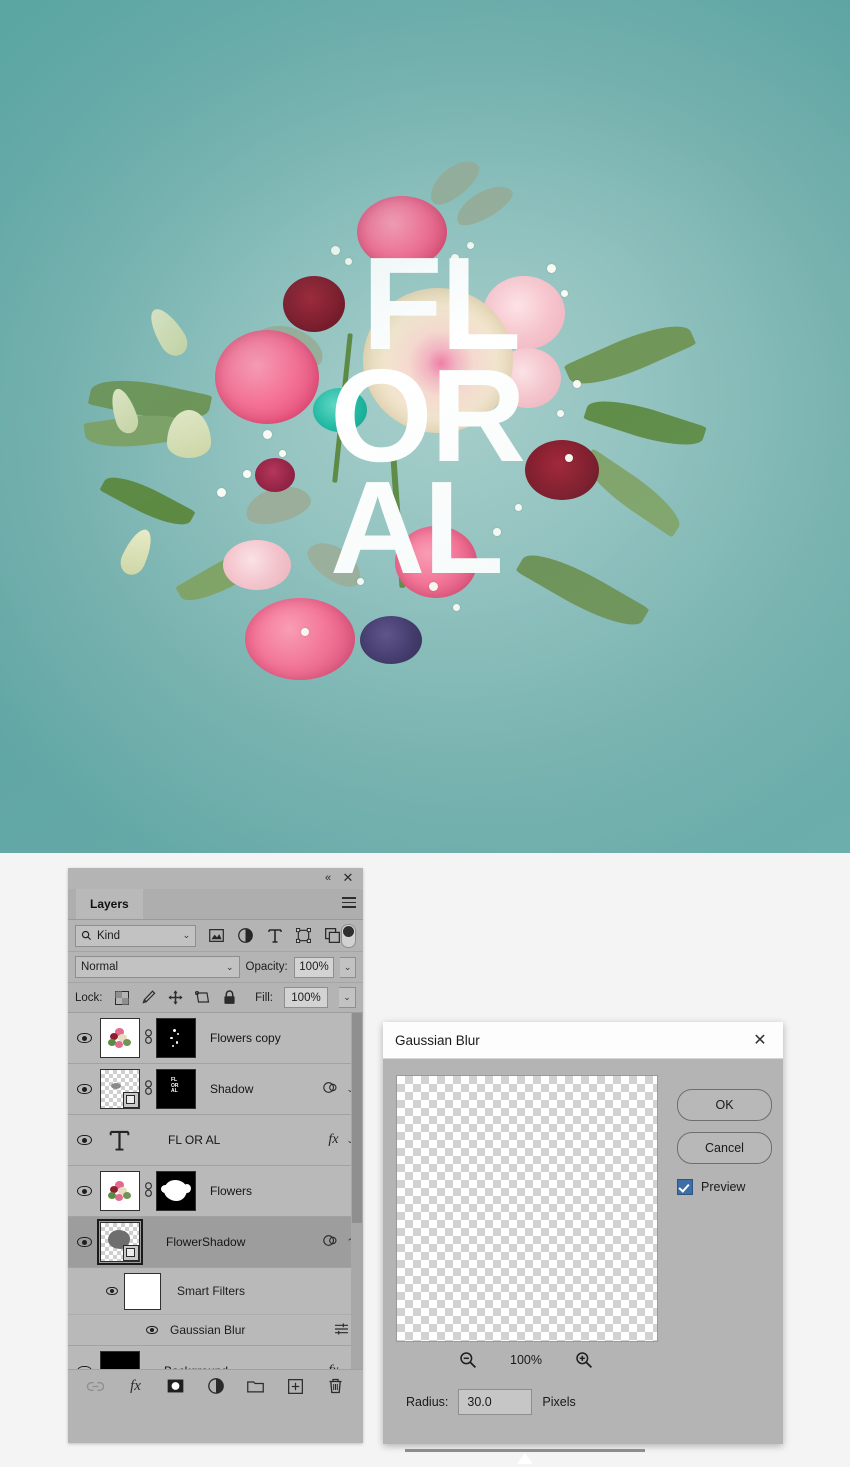  What do you see at coordinates (176, 1386) in the screenshot?
I see `add-mask-icon` at bounding box center [176, 1386].